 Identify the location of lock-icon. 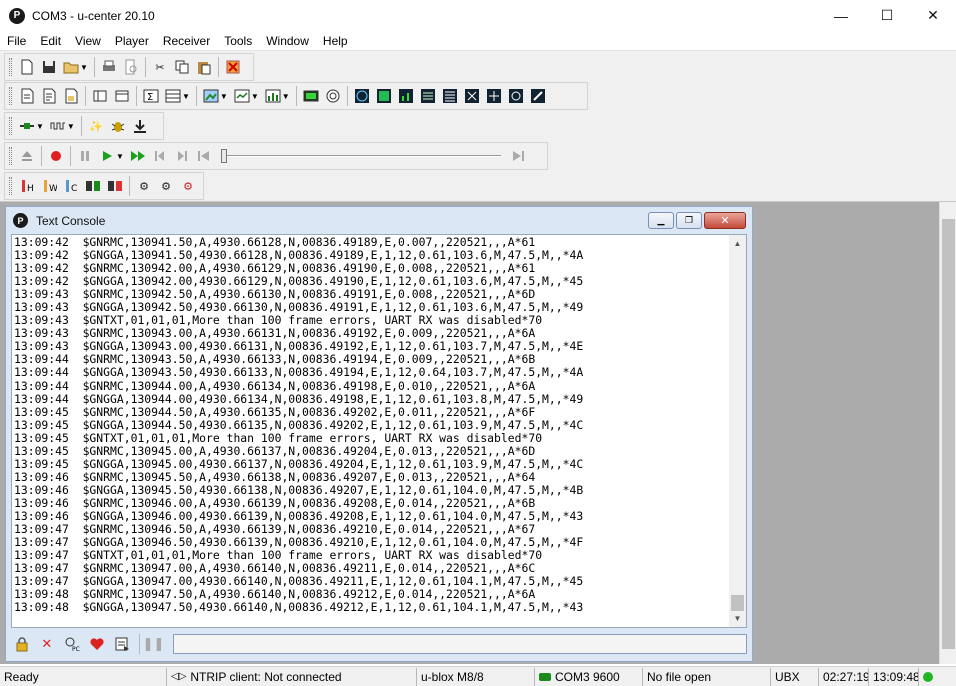
(22, 644).